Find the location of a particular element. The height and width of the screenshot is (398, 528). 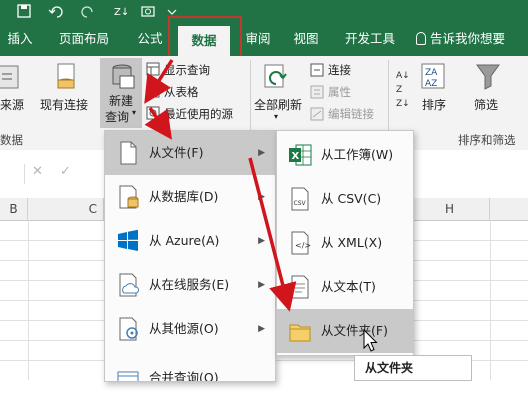

mouse-cursor-icon is located at coordinates (370, 340).